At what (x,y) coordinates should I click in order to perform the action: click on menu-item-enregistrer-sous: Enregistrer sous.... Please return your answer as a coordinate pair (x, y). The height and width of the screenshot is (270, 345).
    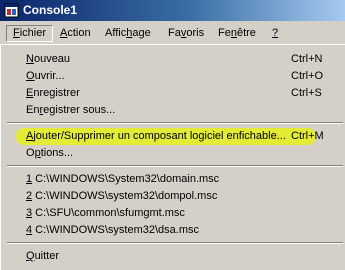
    Looking at the image, I should click on (174, 110).